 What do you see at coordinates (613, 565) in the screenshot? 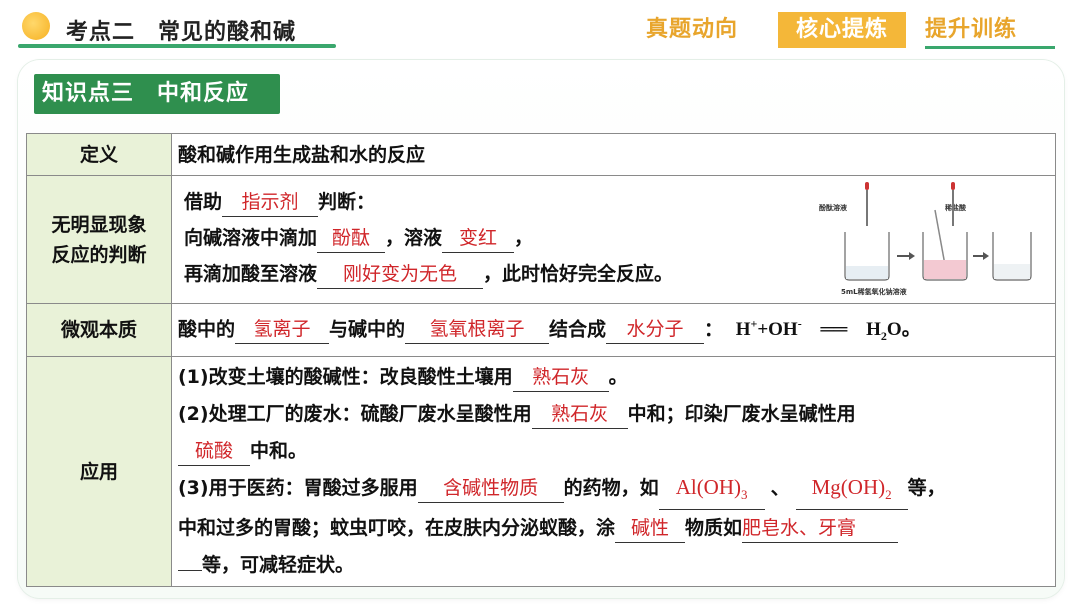
I see `application-item-3-line3: 等，可减轻症状。` at bounding box center [613, 565].